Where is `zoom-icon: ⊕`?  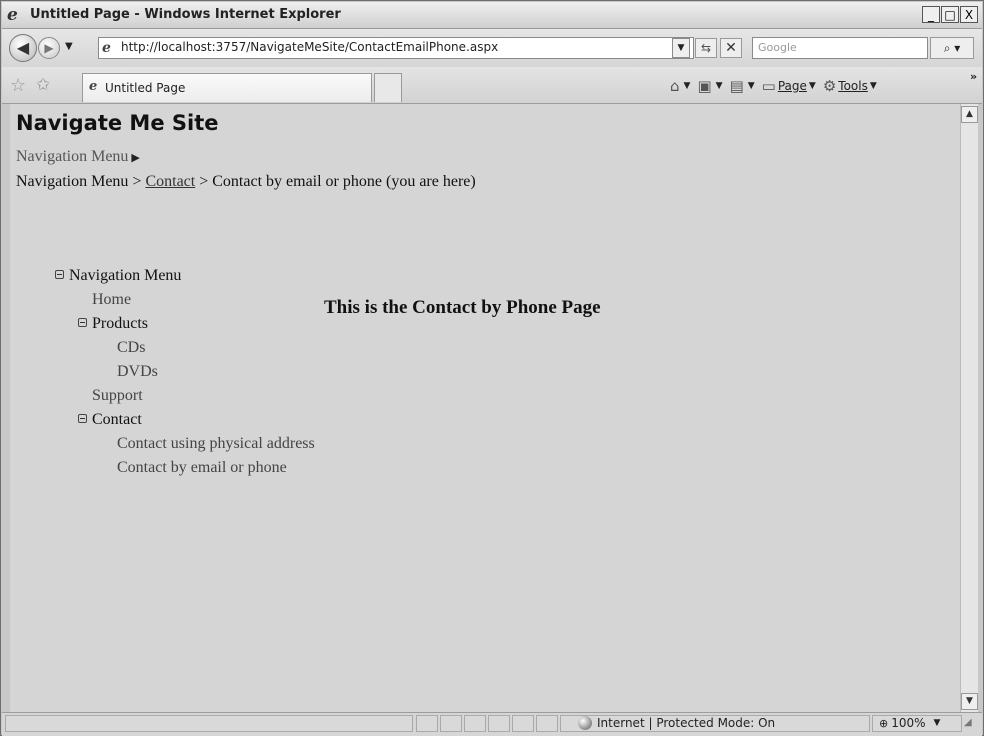 zoom-icon: ⊕ is located at coordinates (884, 723).